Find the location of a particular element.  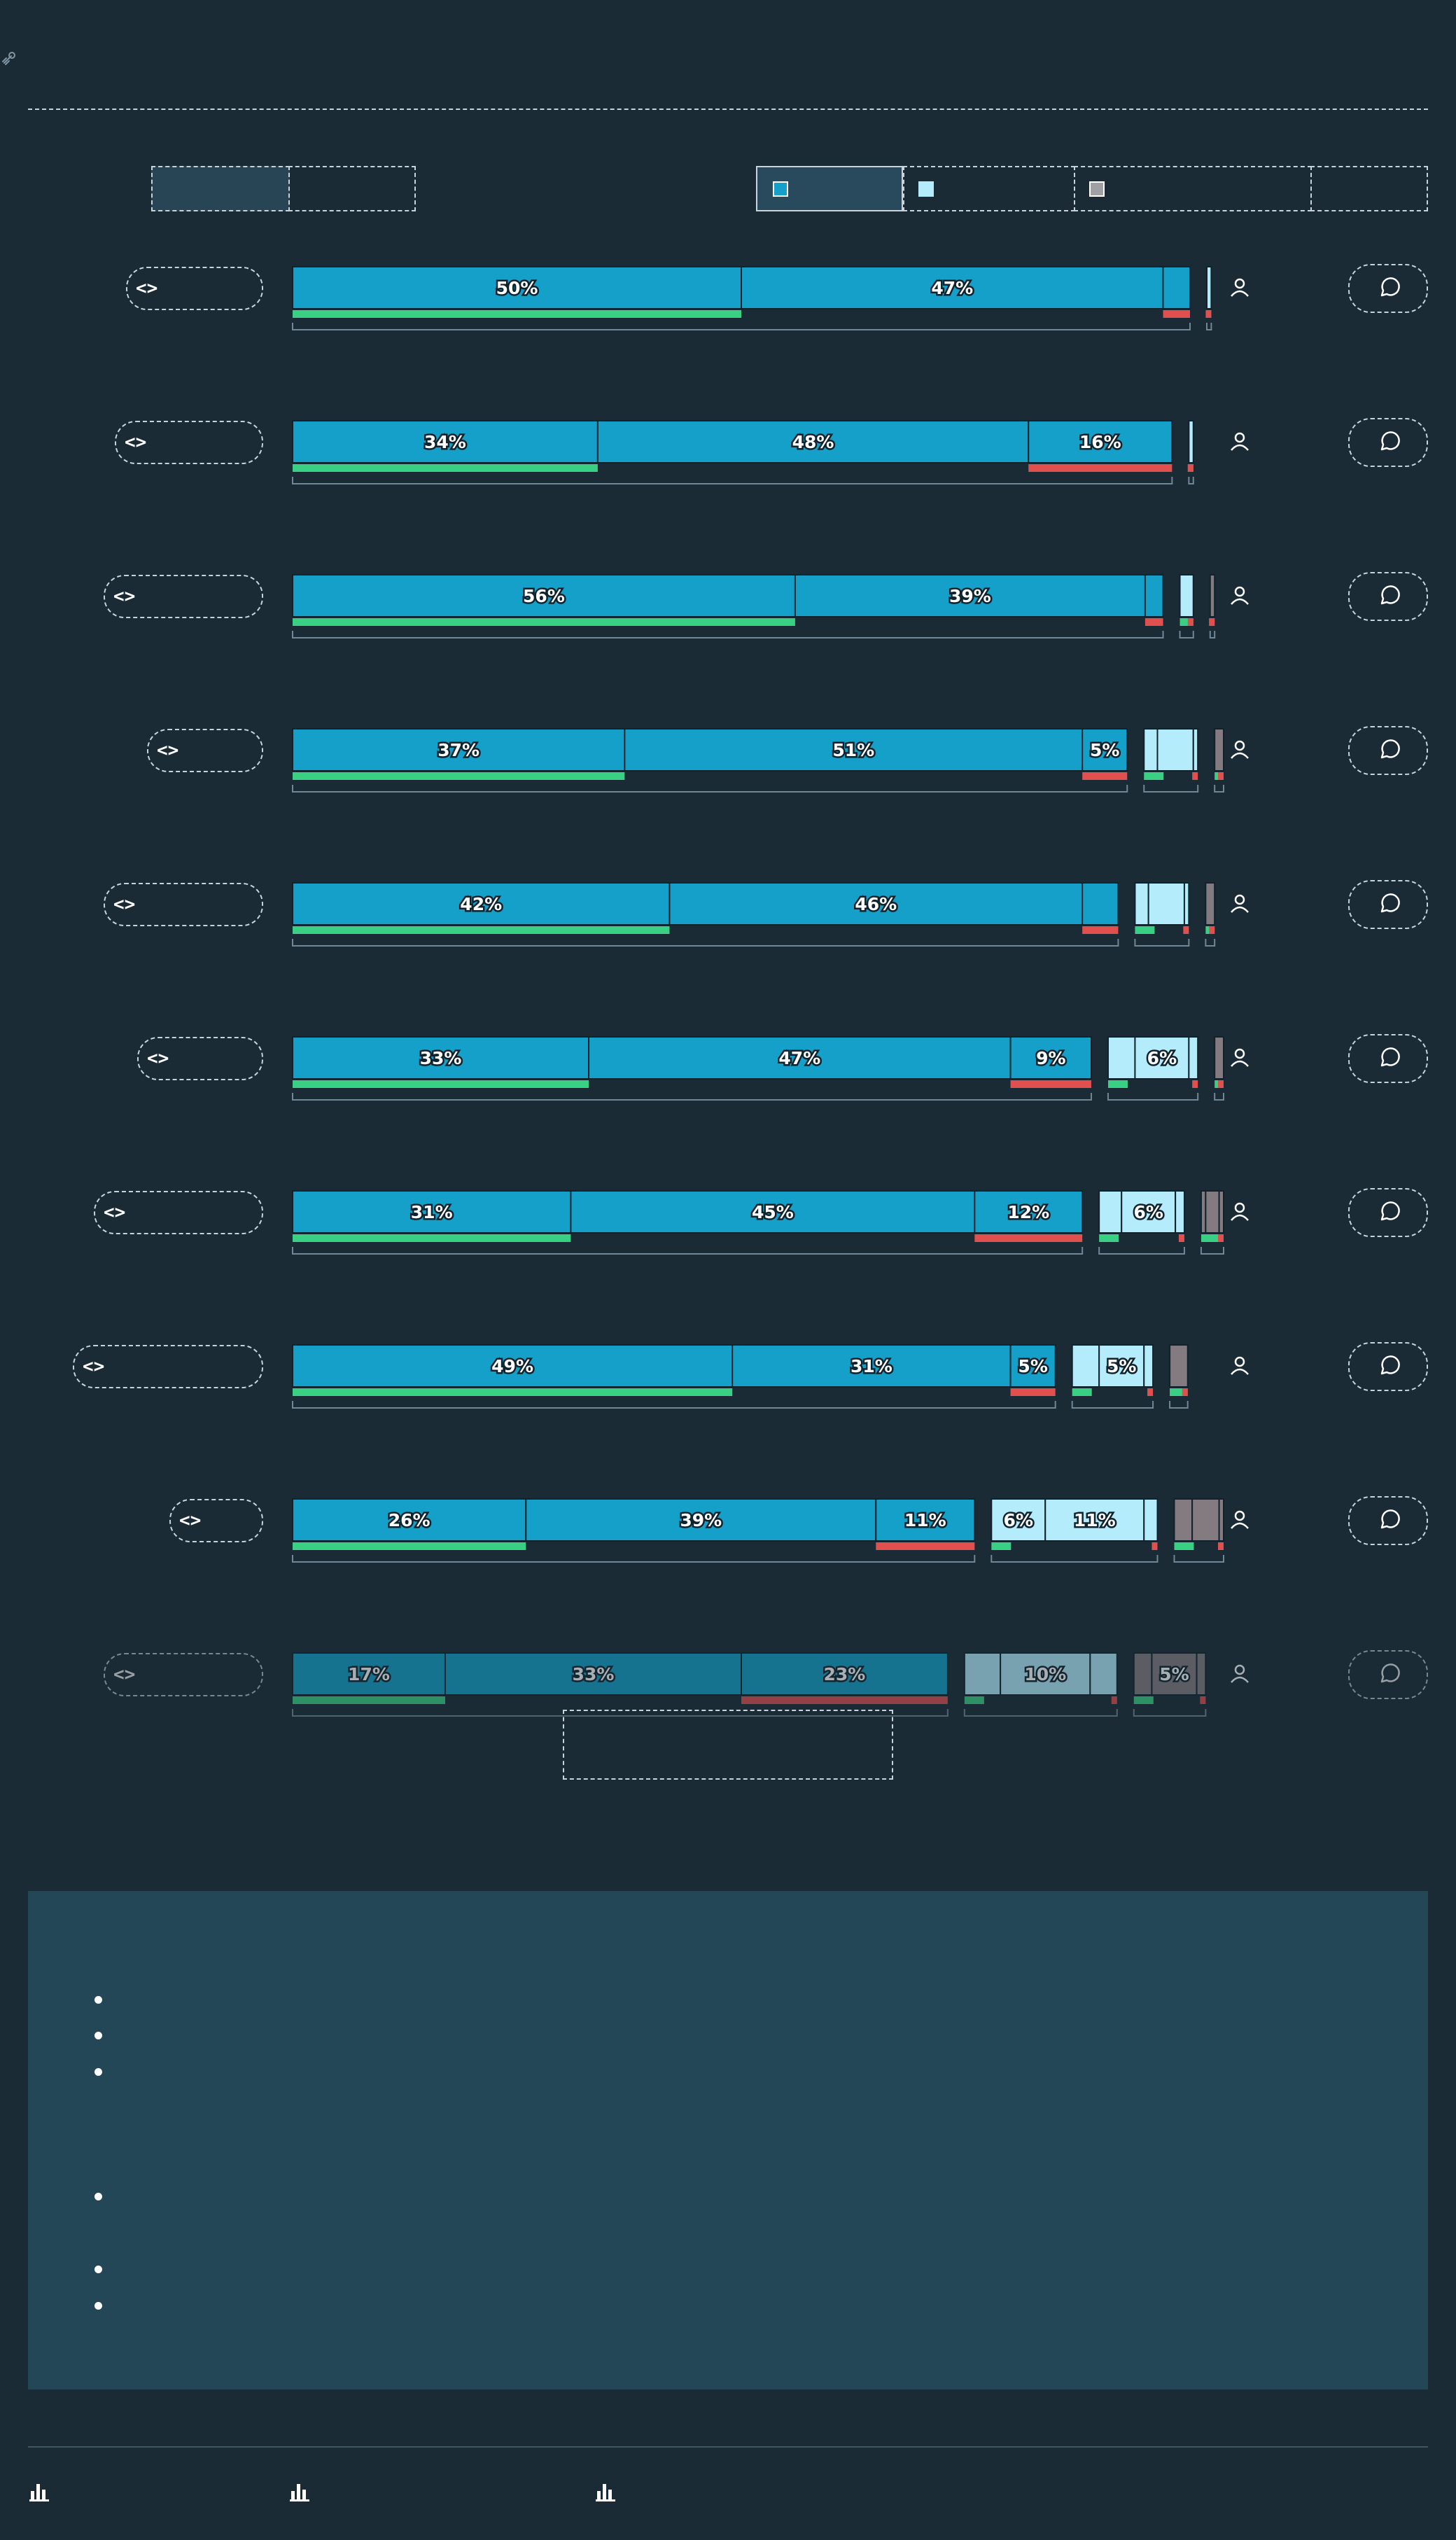

bar-row: 17% 33% 23% 10% 5% is located at coordinates (749, 1684).